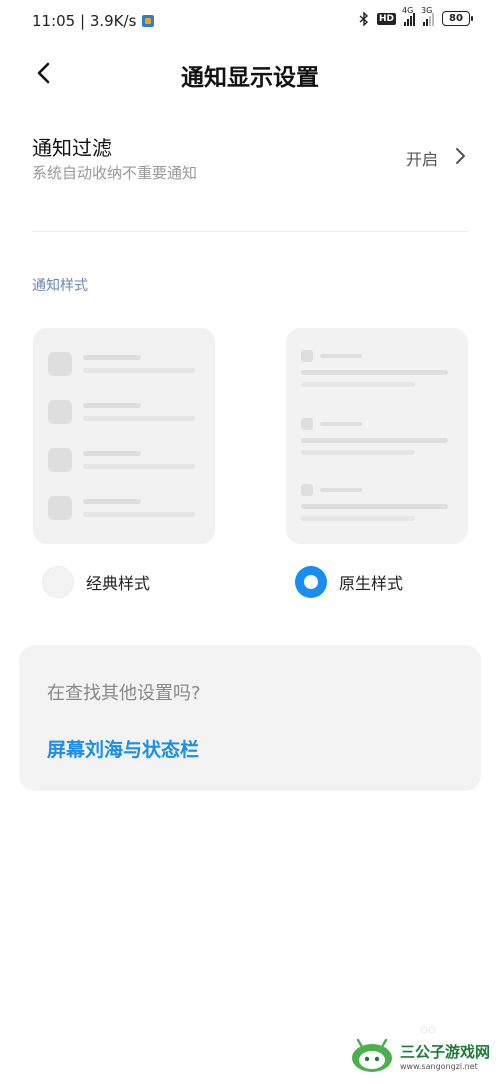 The width and height of the screenshot is (500, 1084). What do you see at coordinates (123, 748) in the screenshot?
I see `notch-status-bar-link: 屏幕刘海与状态栏` at bounding box center [123, 748].